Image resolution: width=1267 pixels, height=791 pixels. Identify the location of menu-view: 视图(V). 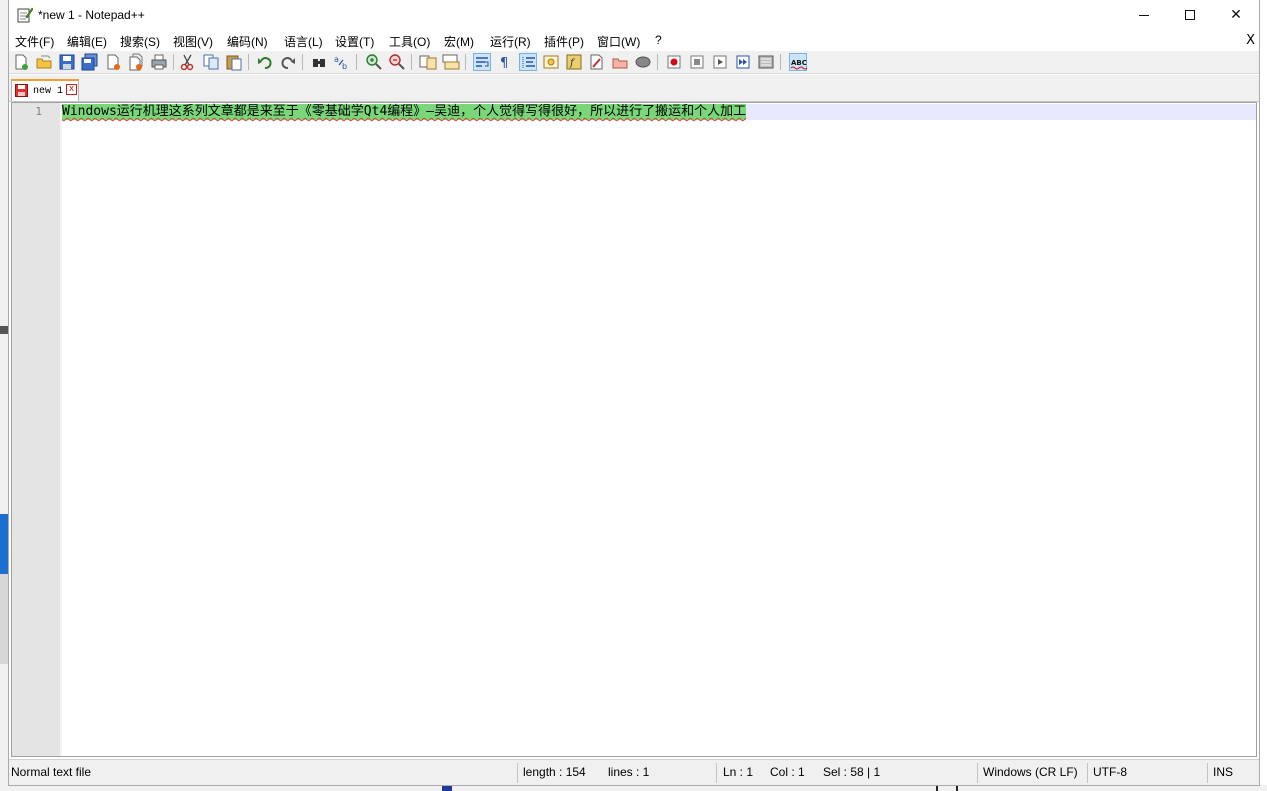
(193, 41).